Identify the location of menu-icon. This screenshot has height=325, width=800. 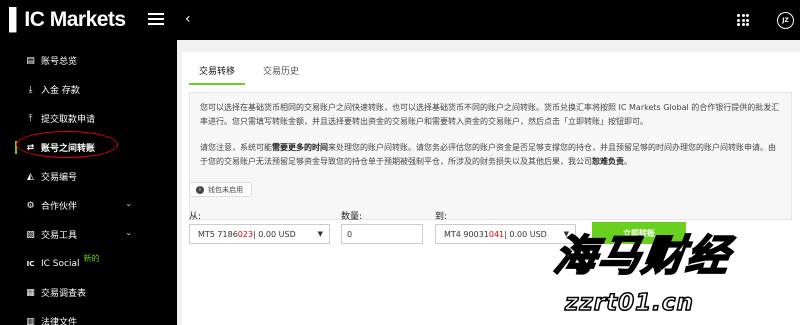
(156, 19).